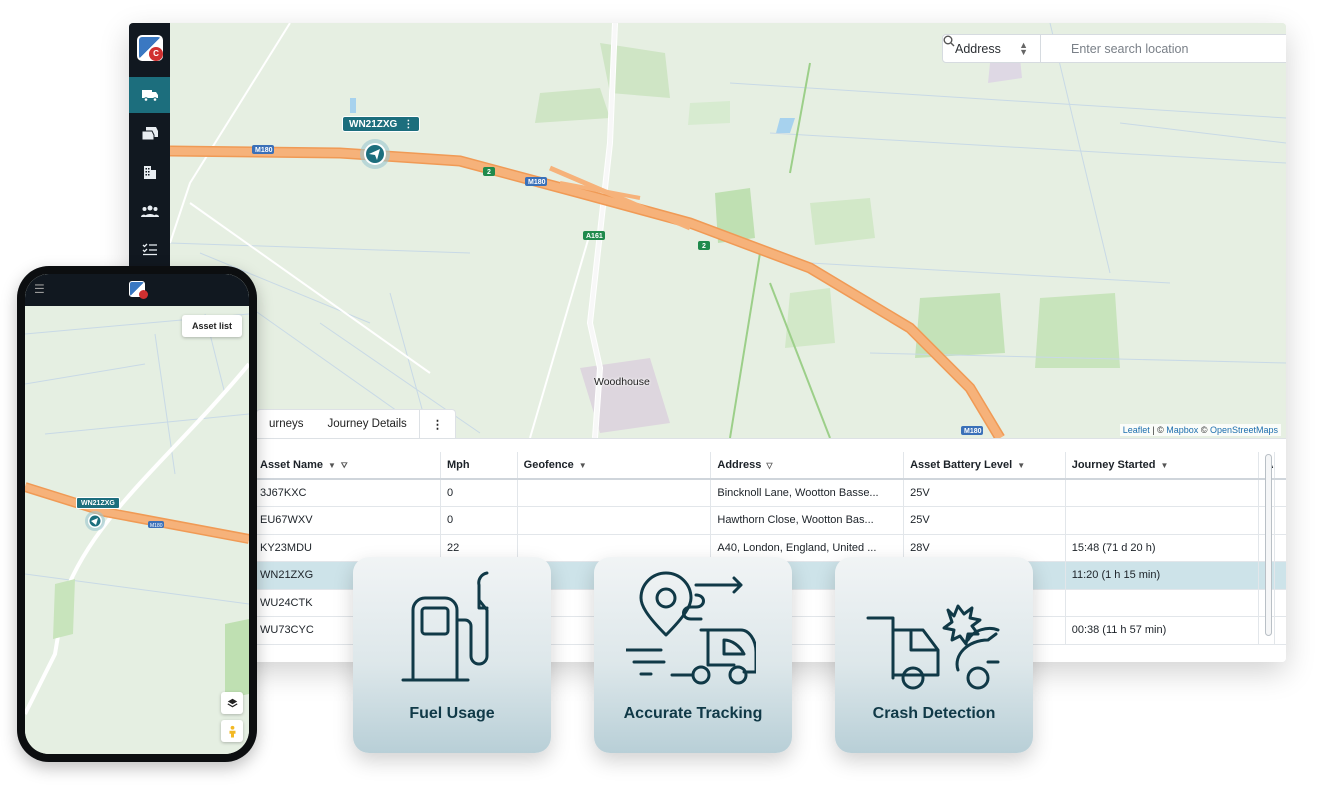 The width and height of the screenshot is (1323, 792). I want to click on sidebar-item-fleet, so click(149, 133).